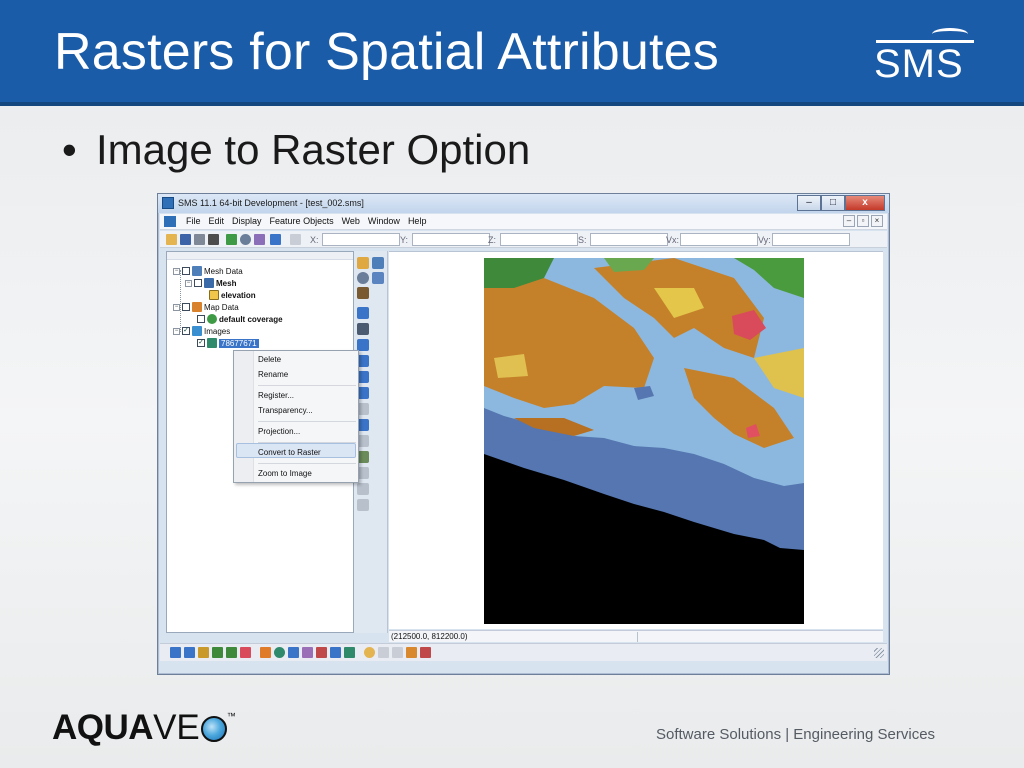  What do you see at coordinates (213, 729) in the screenshot?
I see `globe-o-icon` at bounding box center [213, 729].